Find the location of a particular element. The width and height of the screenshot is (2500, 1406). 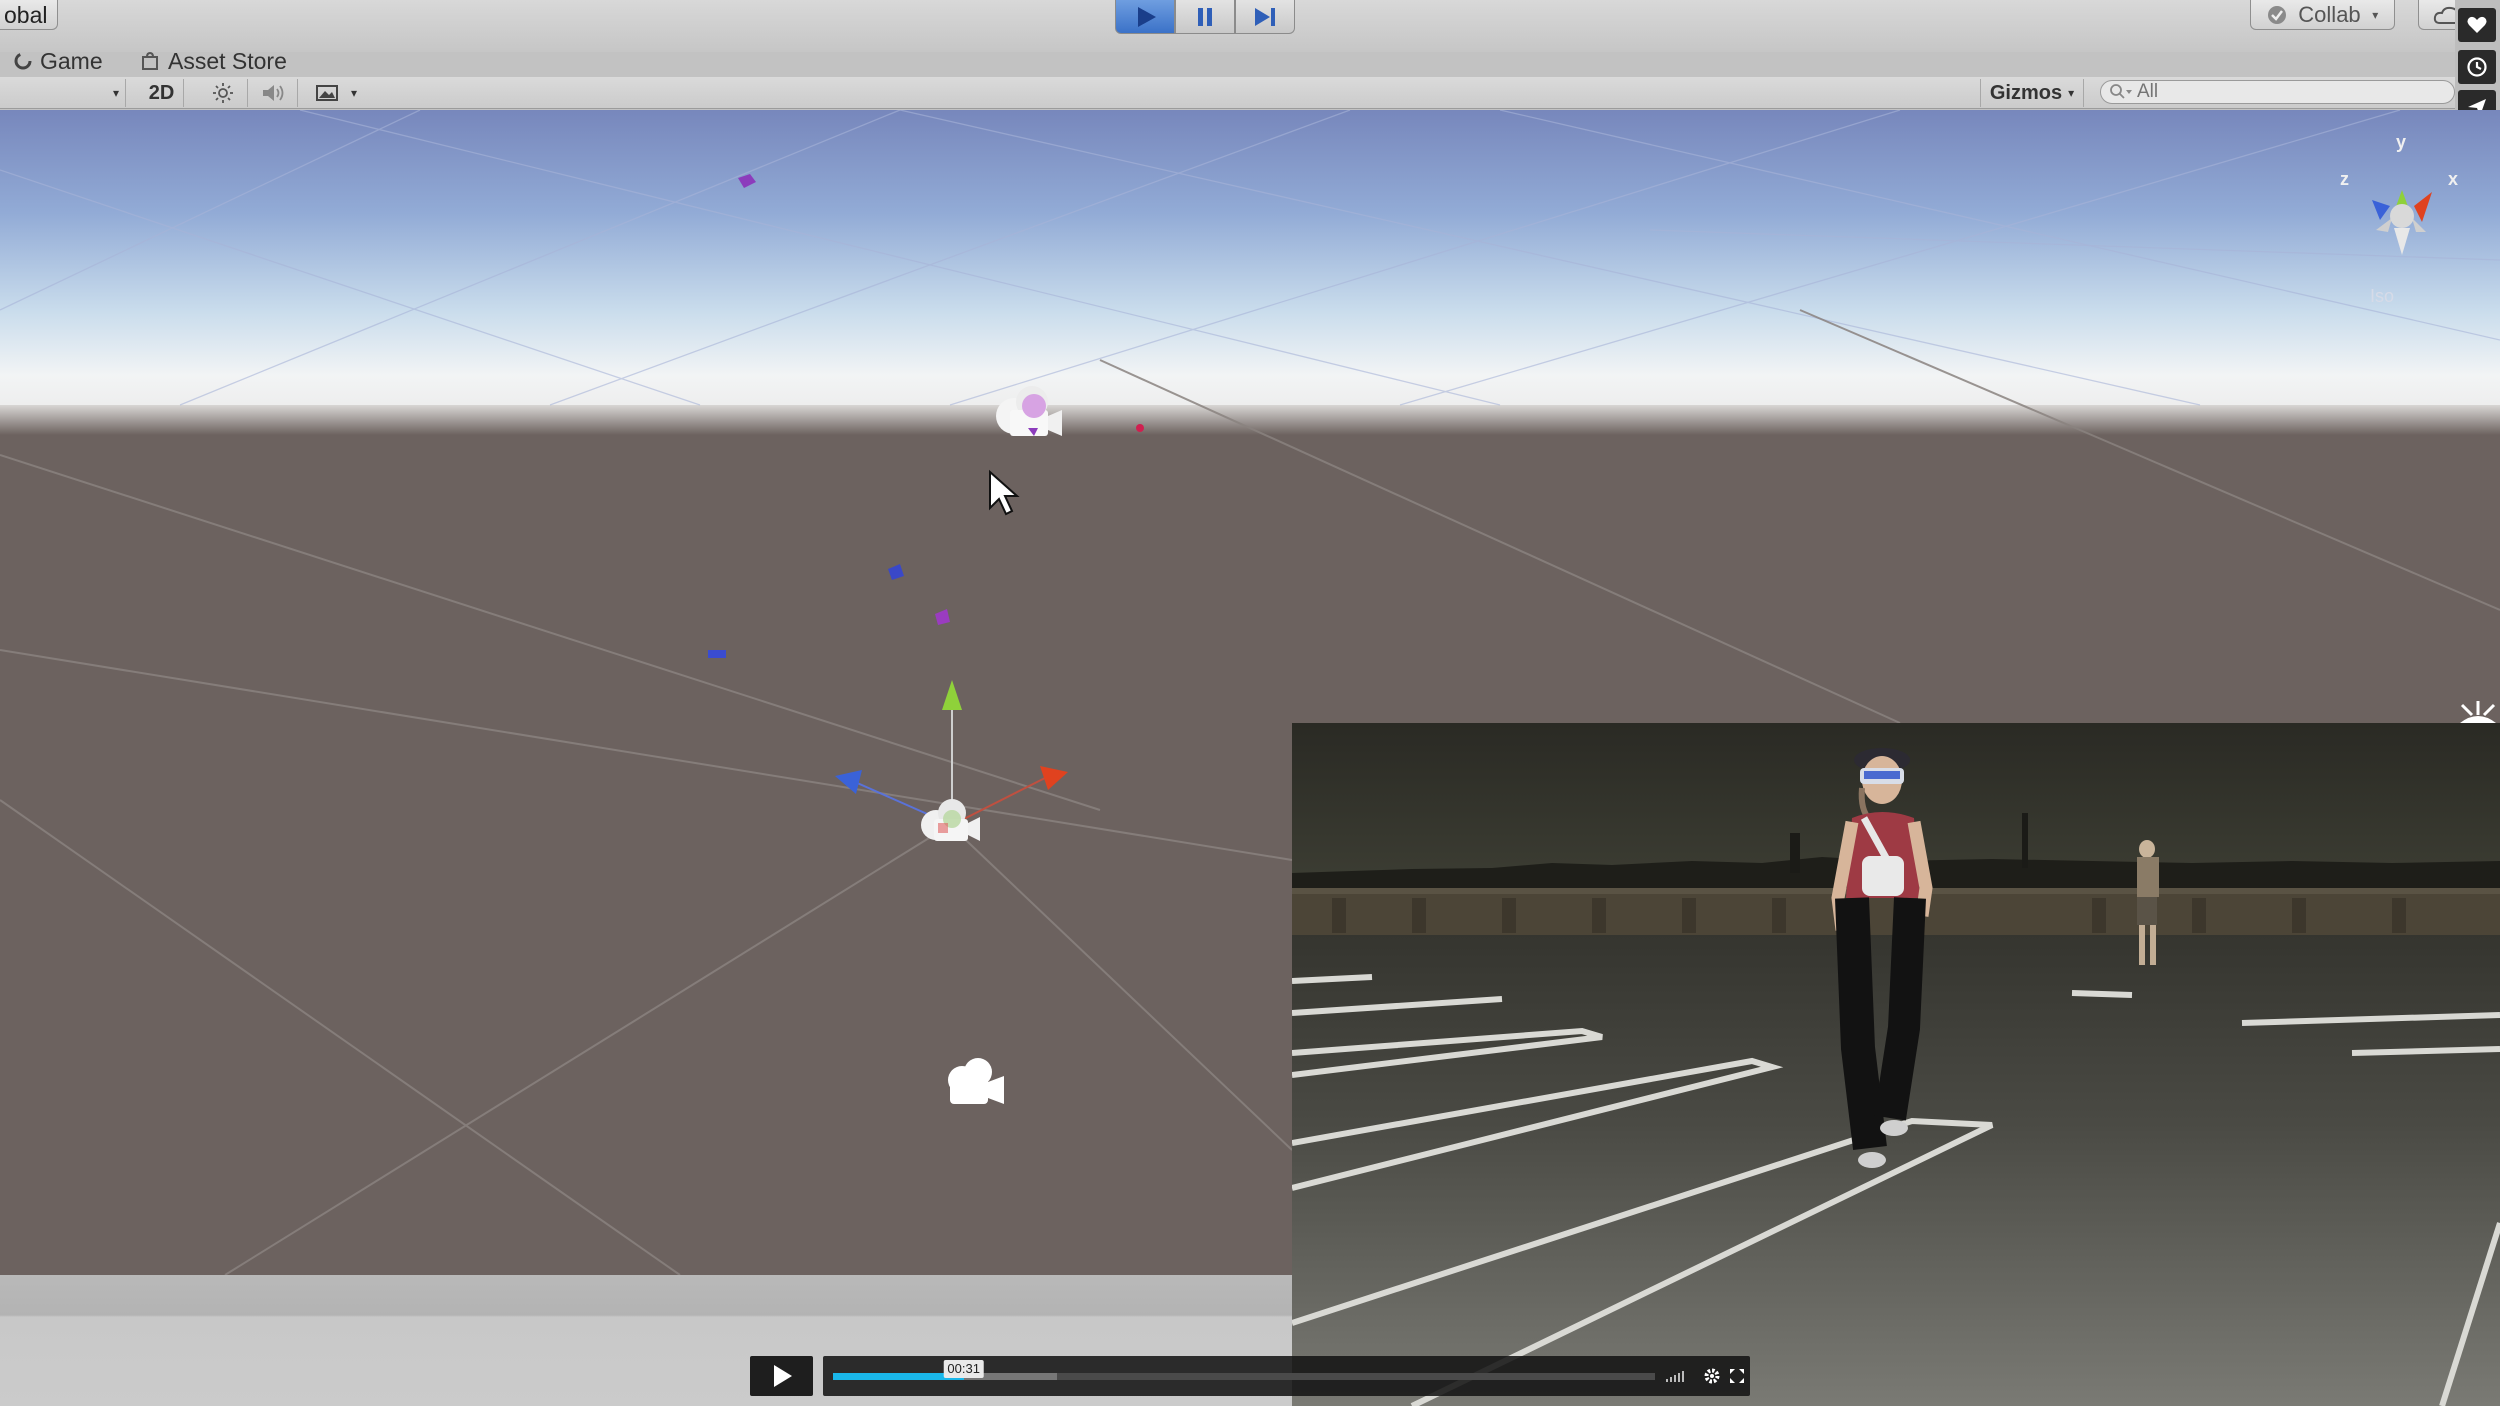

pause-icon is located at coordinates (1205, 16).